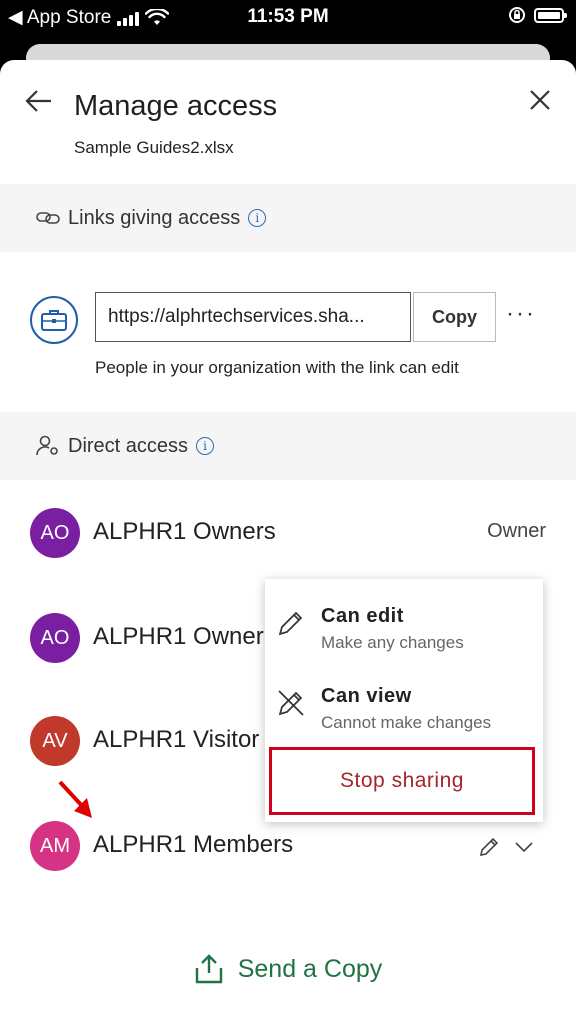 Image resolution: width=576 pixels, height=1024 pixels. What do you see at coordinates (47, 445) in the screenshot?
I see `person-settings-icon` at bounding box center [47, 445].